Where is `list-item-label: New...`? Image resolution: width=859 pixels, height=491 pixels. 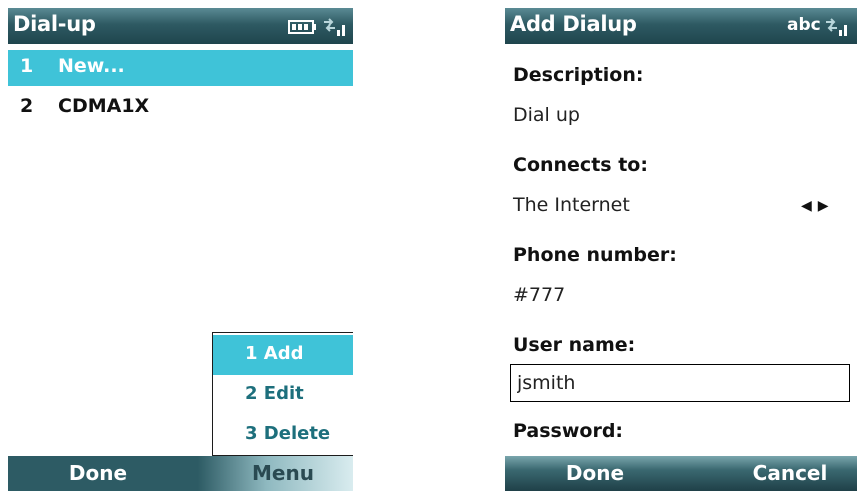 list-item-label: New... is located at coordinates (91, 66).